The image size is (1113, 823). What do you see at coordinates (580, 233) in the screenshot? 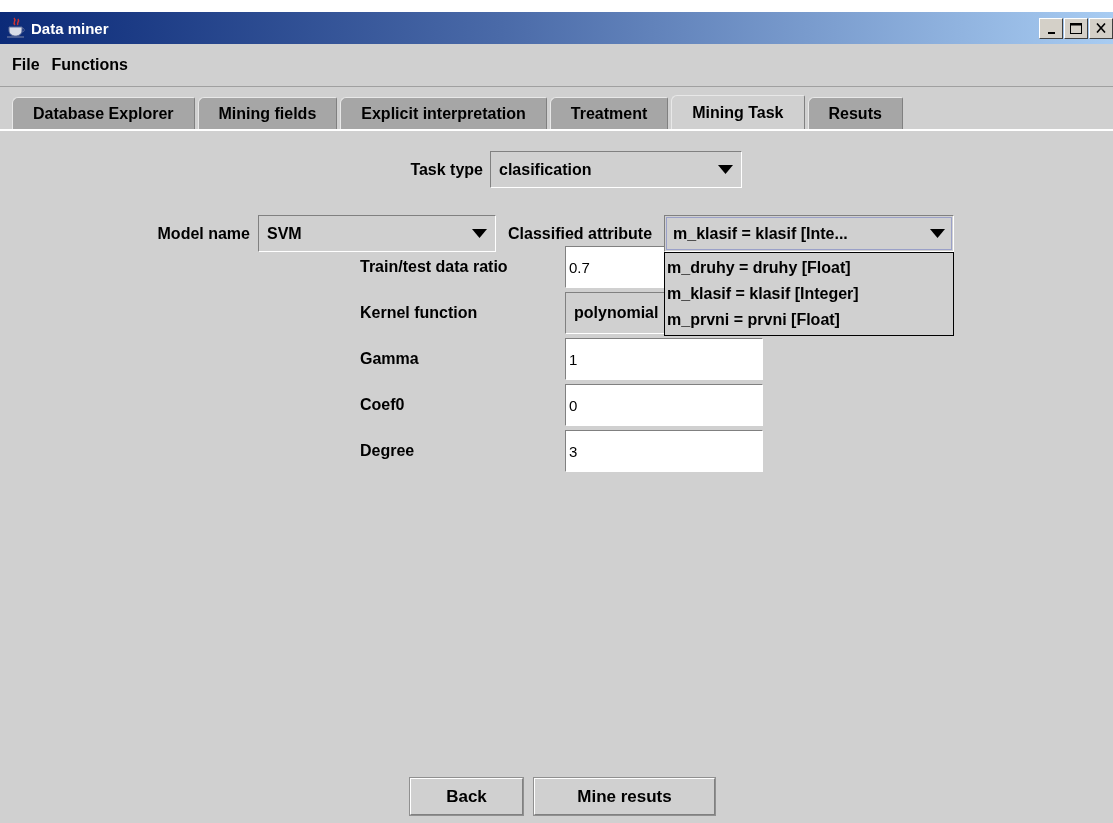
I see `field-label: Classified attribute` at bounding box center [580, 233].